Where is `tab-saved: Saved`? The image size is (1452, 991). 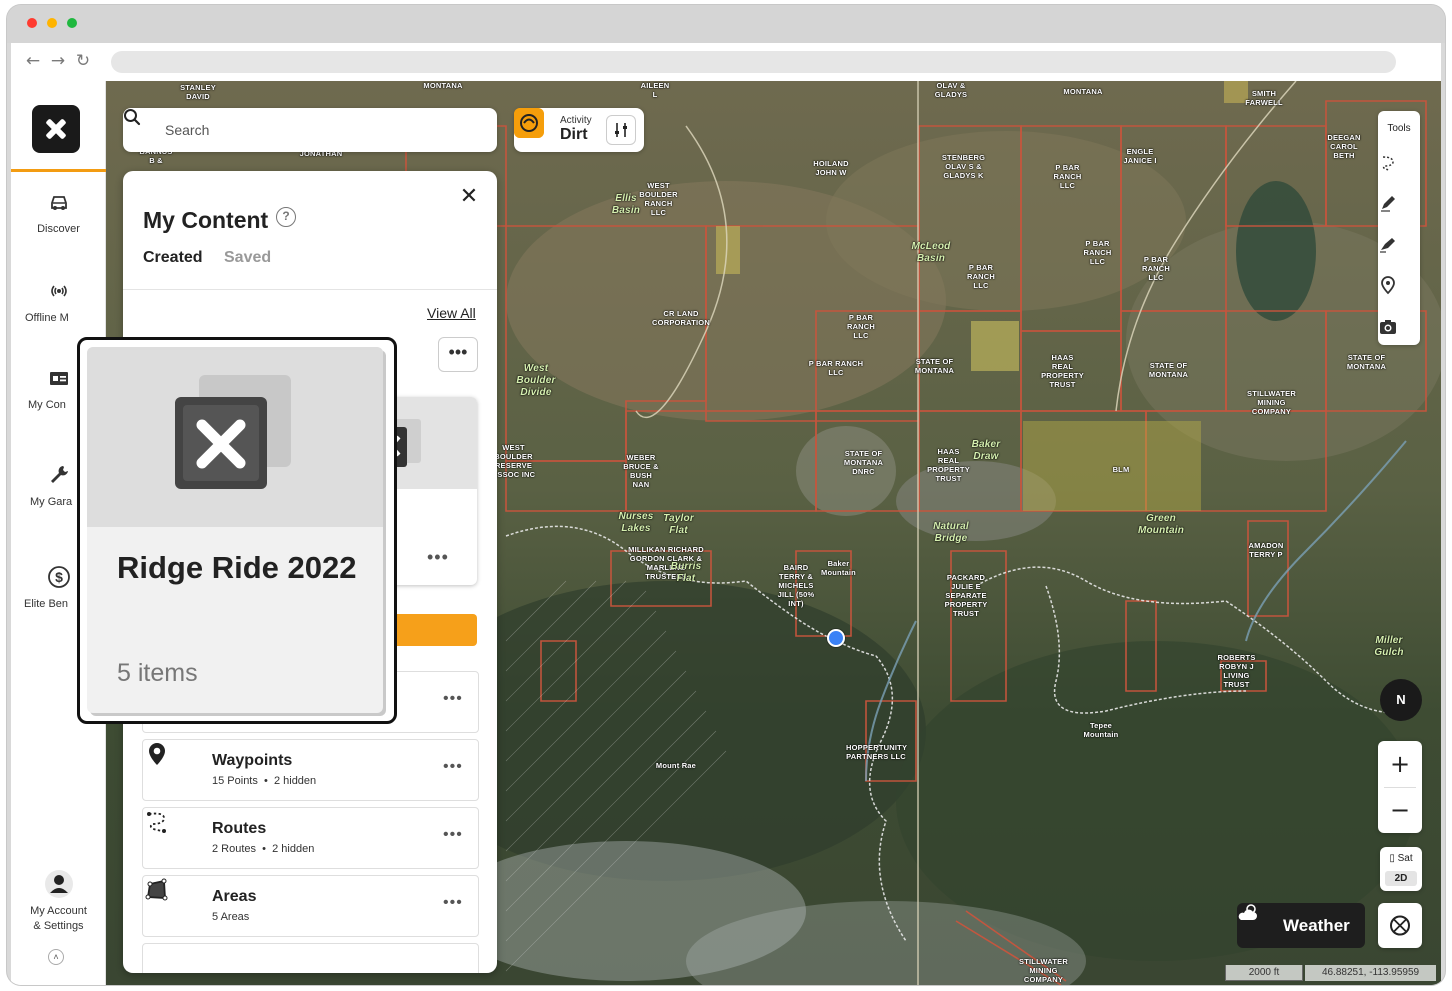 tab-saved: Saved is located at coordinates (247, 258).